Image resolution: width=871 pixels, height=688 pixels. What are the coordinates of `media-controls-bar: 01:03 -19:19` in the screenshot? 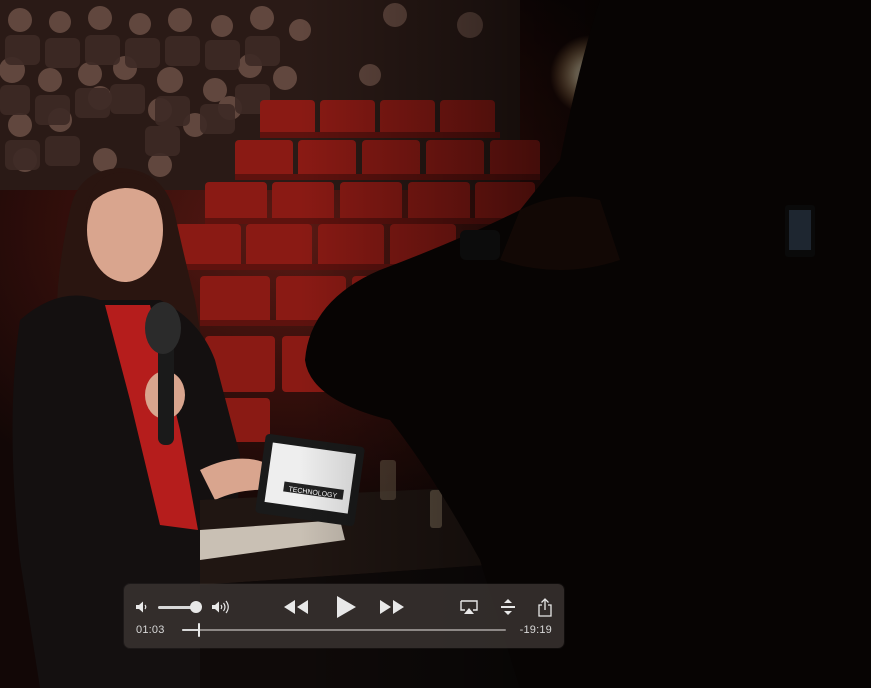 It's located at (344, 616).